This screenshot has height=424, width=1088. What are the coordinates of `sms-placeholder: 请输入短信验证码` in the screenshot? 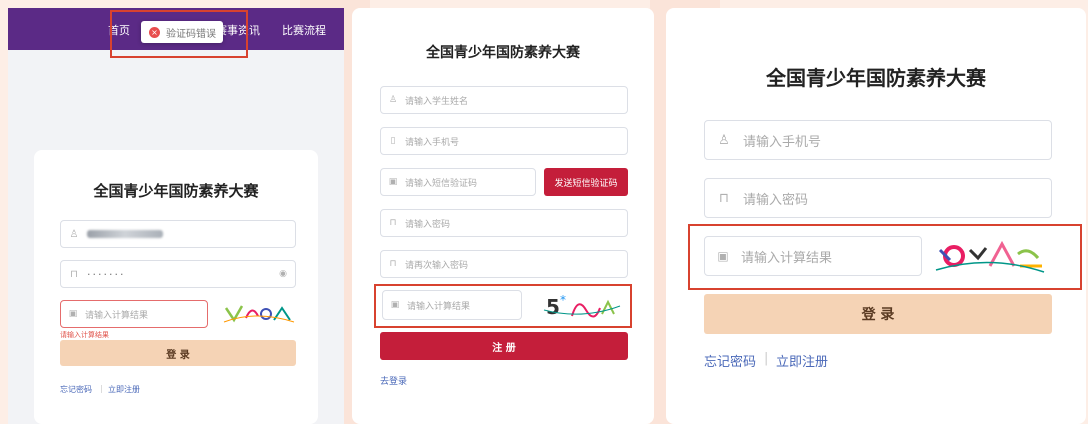 It's located at (441, 183).